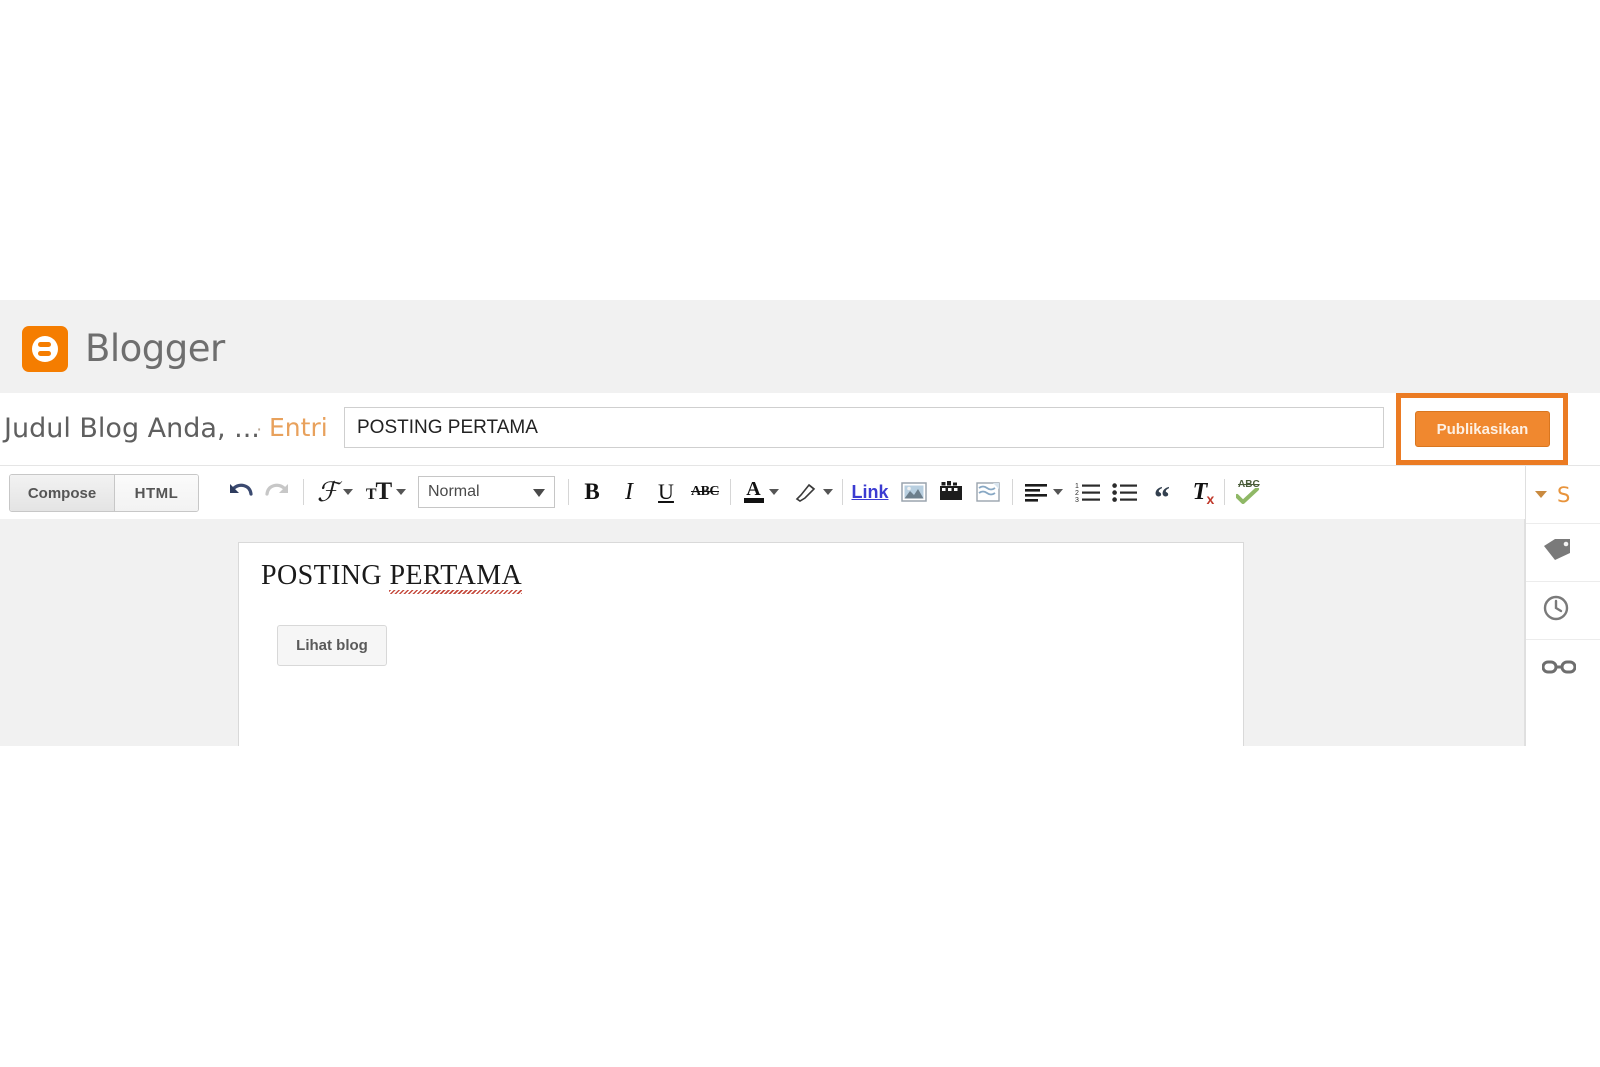 This screenshot has height=1067, width=1600. I want to click on insert-video-film-icon, so click(951, 490).